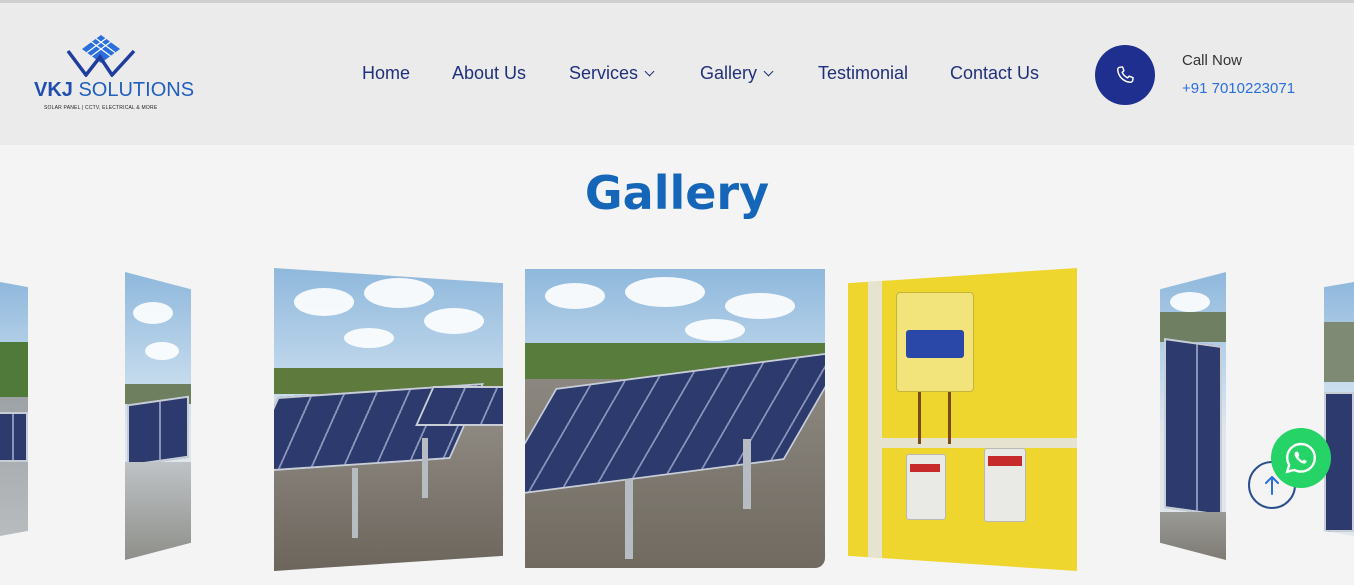  I want to click on brand-name: VKJ SOLUTIONS, so click(114, 90).